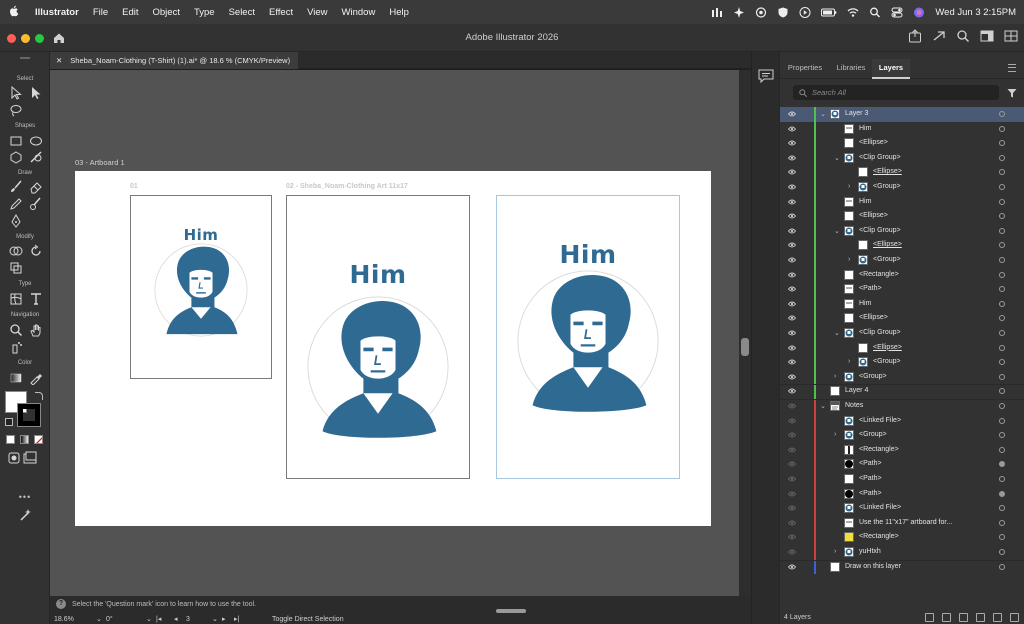  What do you see at coordinates (36, 299) in the screenshot?
I see `type-tool-icon` at bounding box center [36, 299].